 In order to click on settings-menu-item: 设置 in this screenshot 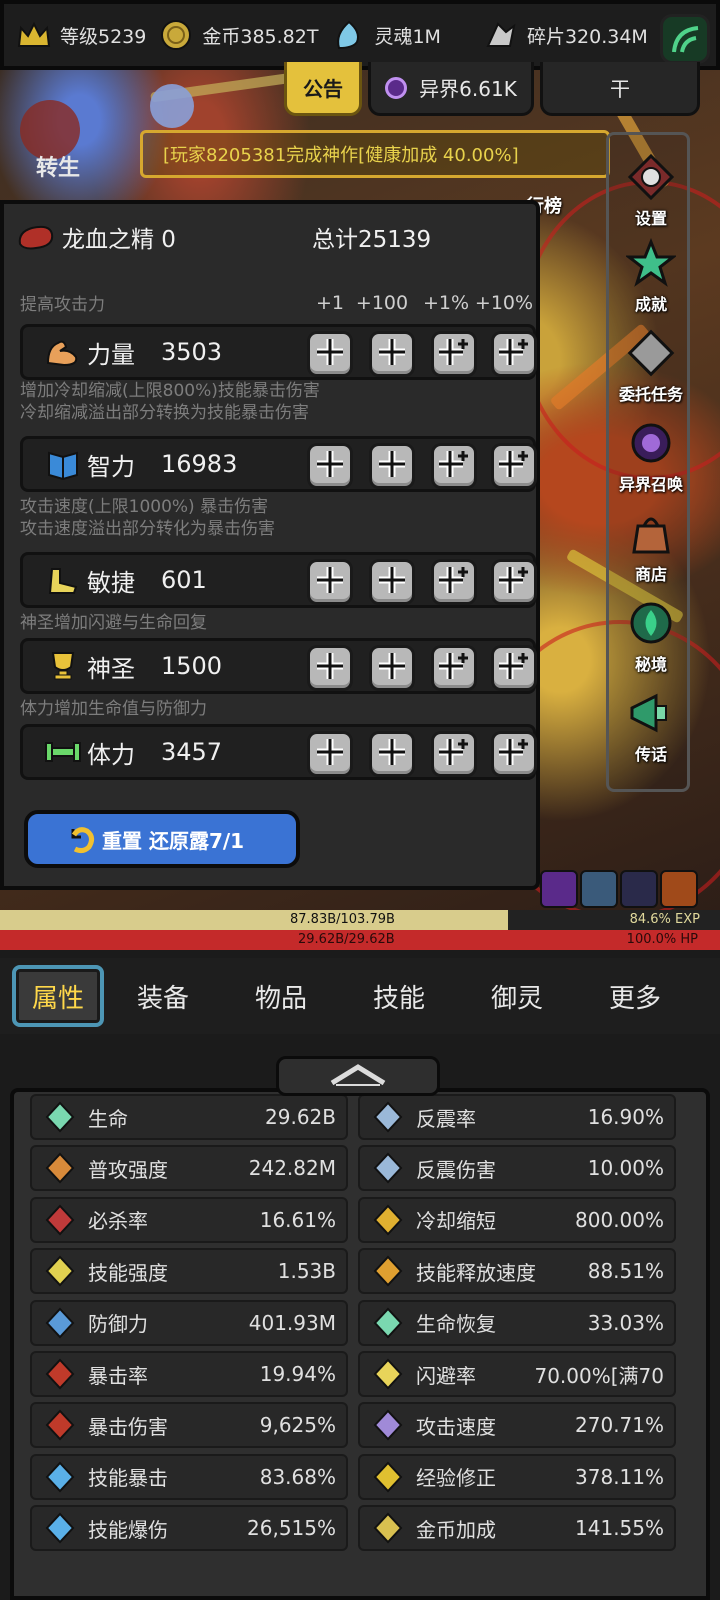, I will do `click(651, 189)`.